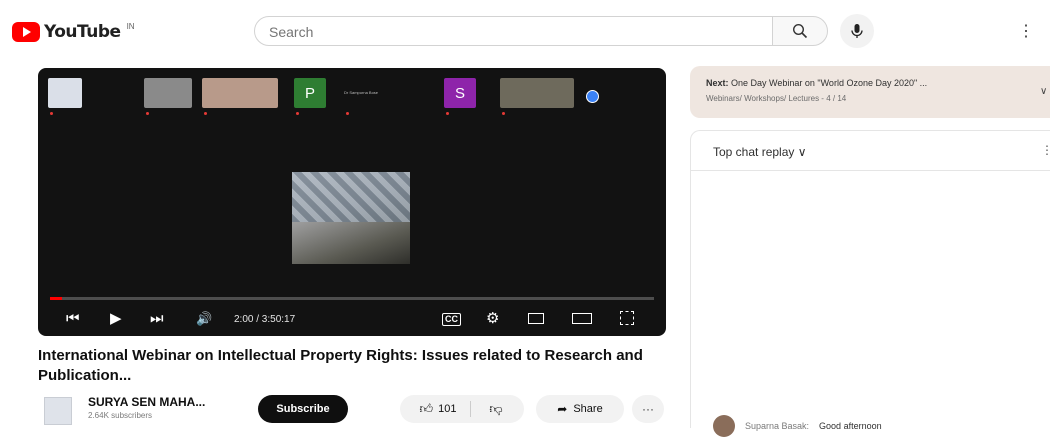  I want to click on voice-search-button, so click(857, 31).